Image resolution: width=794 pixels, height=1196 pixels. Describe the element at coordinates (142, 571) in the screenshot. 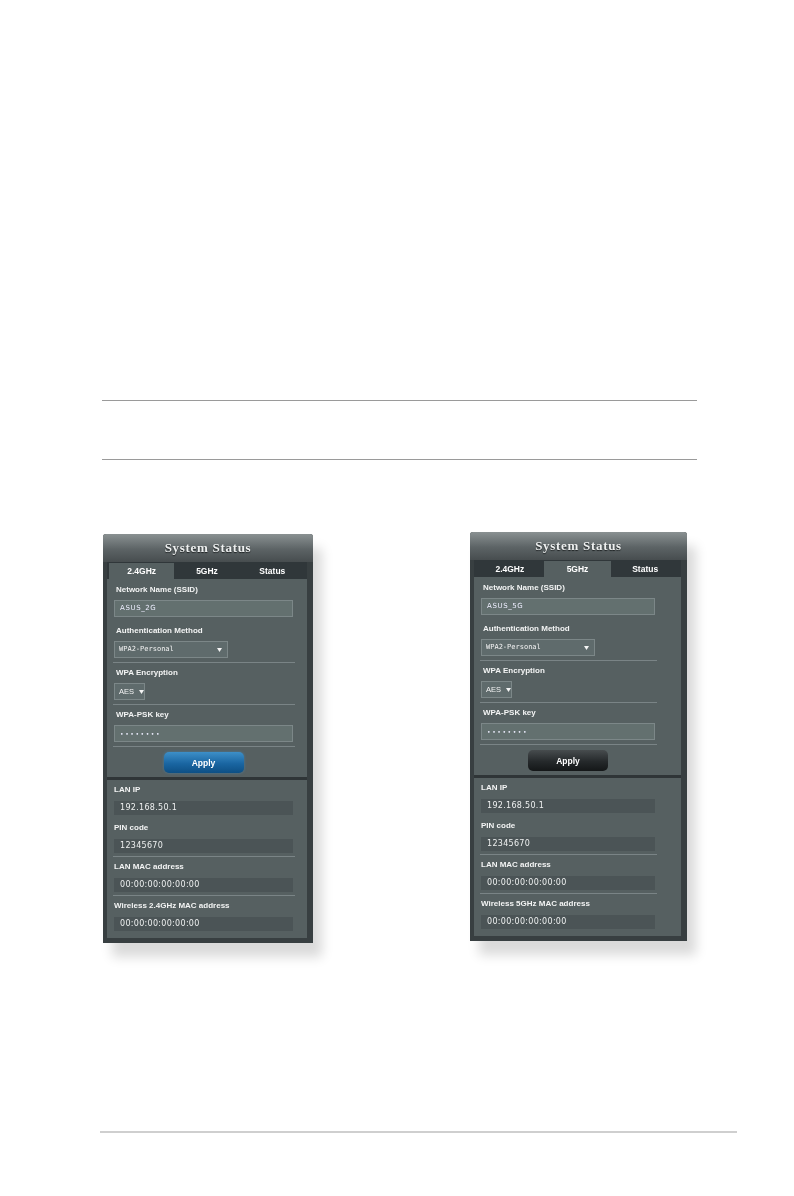

I see `band-tab: 2.4GHz` at that location.